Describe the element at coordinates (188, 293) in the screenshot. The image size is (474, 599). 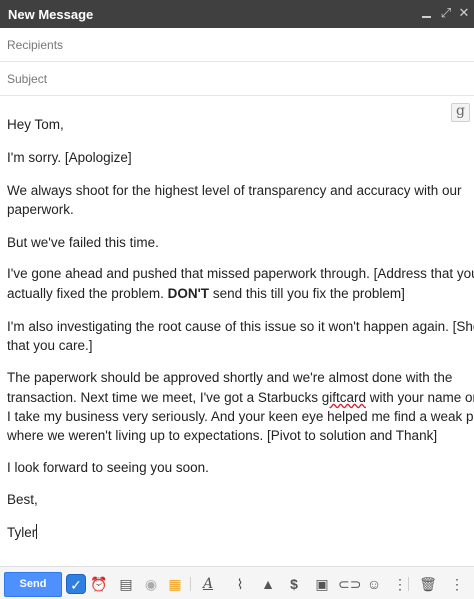
I see `dont-emphasis: DON'T` at that location.